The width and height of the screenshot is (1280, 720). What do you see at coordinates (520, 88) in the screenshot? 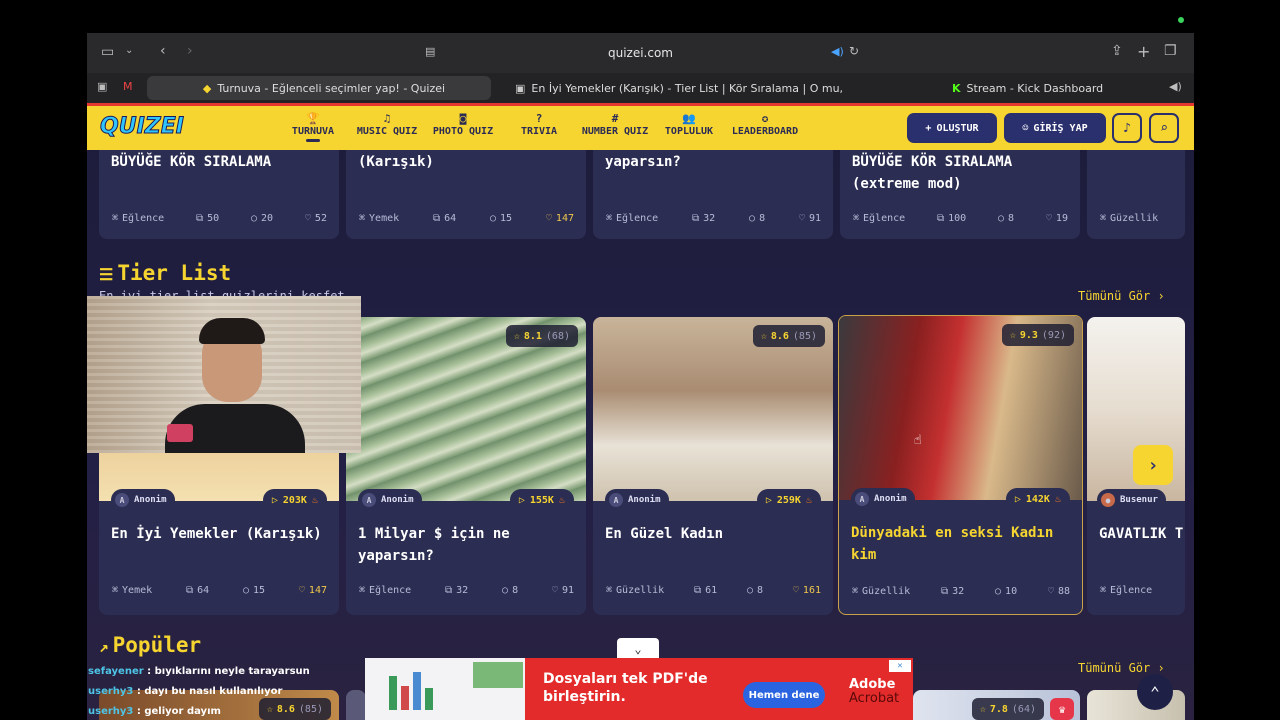
I see `quizei-favicon-icon: ▣` at bounding box center [520, 88].